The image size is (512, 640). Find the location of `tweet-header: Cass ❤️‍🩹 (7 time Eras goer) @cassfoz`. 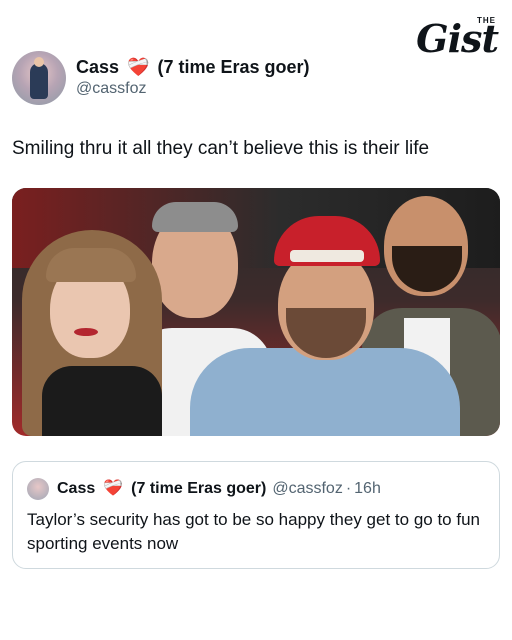

tweet-header: Cass ❤️‍🩹 (7 time Eras goer) @cassfoz is located at coordinates (161, 78).